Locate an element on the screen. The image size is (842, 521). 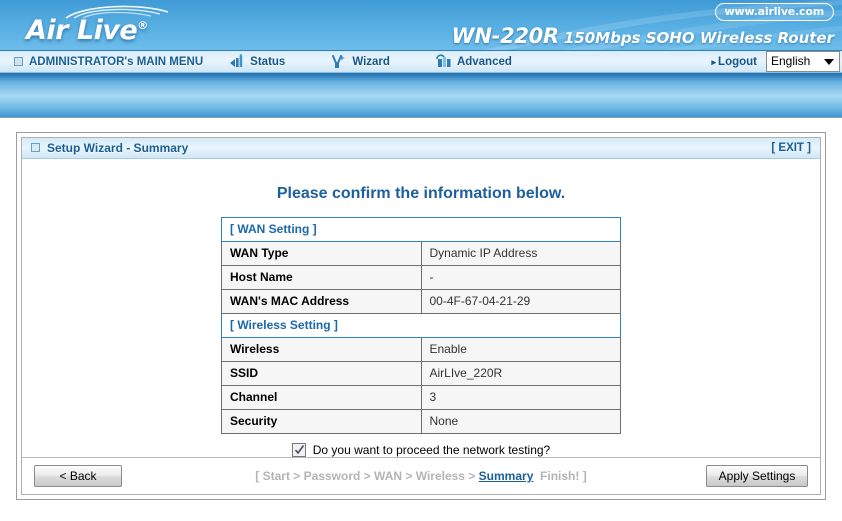
row-label: Security is located at coordinates (321, 421).